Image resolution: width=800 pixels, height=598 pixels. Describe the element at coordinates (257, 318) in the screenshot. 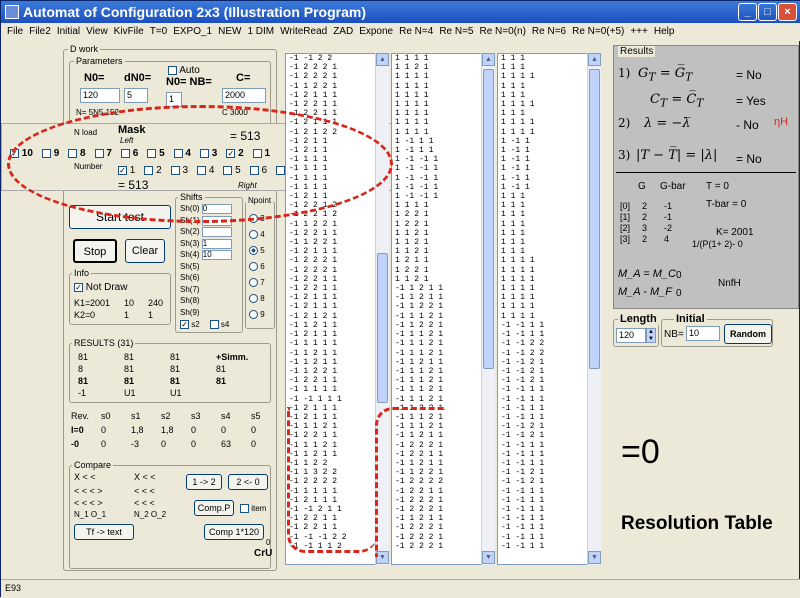

I see `npoint-radio: 9` at that location.